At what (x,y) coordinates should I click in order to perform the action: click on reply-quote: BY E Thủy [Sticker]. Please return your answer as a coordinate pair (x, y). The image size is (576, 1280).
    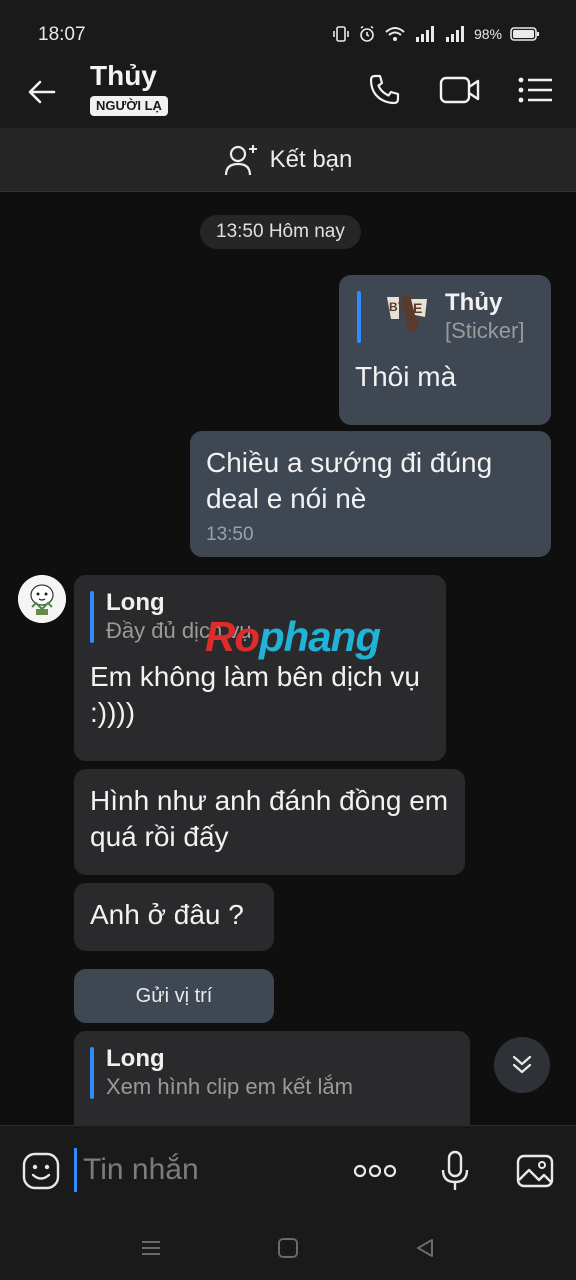
    Looking at the image, I should click on (446, 317).